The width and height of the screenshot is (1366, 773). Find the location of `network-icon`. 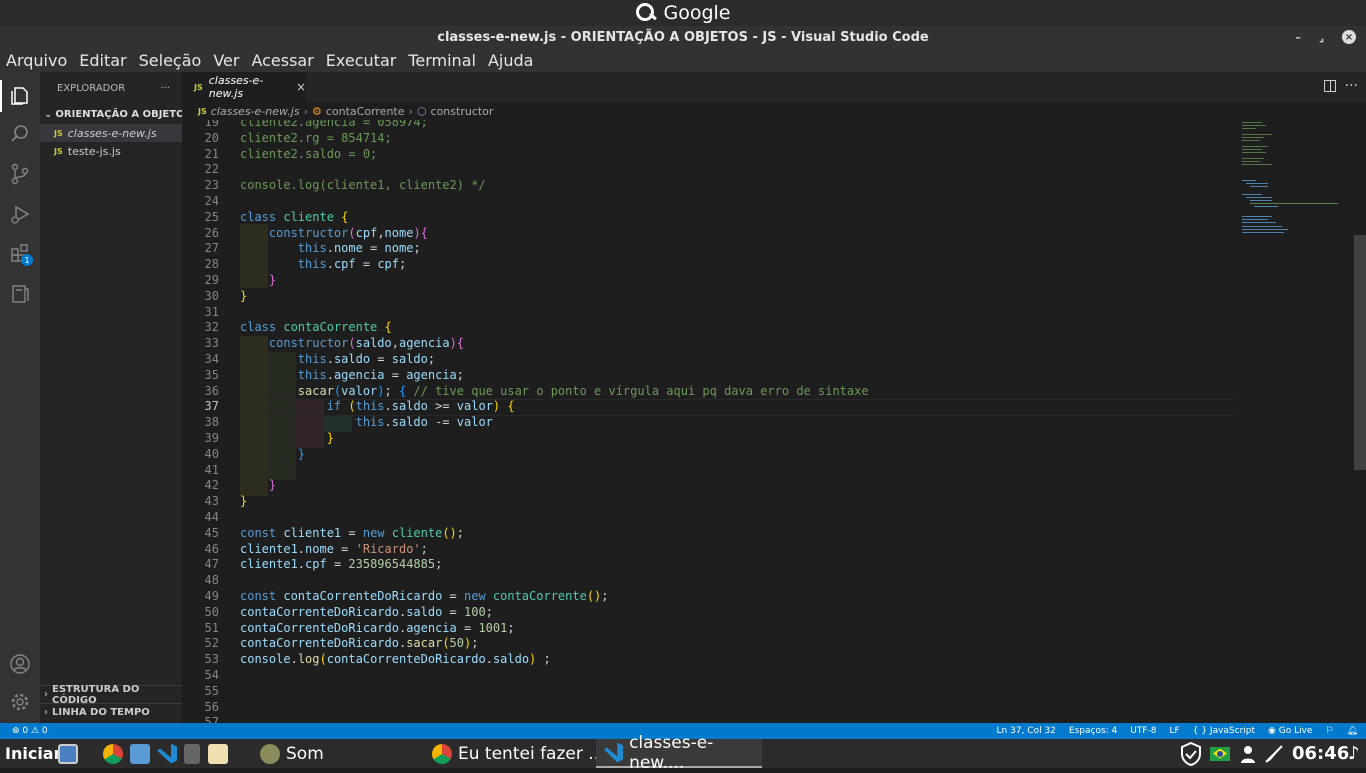

network-icon is located at coordinates (1274, 753).